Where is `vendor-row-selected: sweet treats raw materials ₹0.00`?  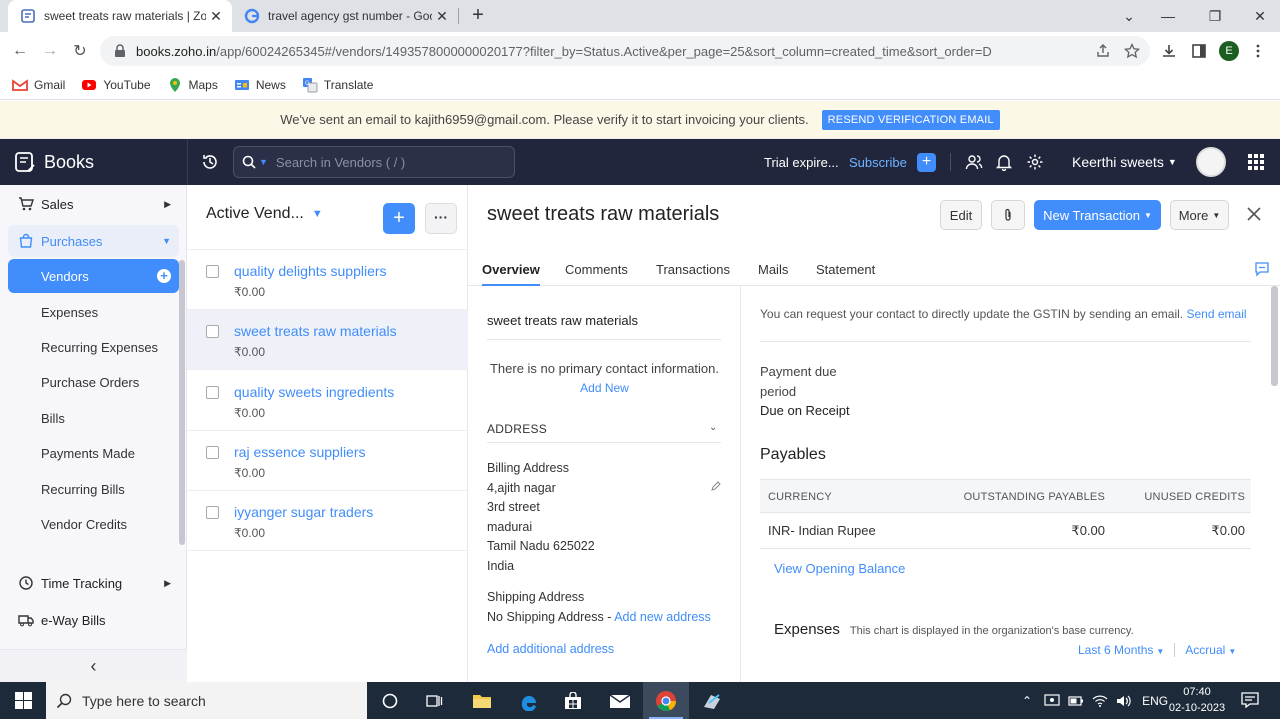
vendor-row-selected: sweet treats raw materials ₹0.00 is located at coordinates (327, 340).